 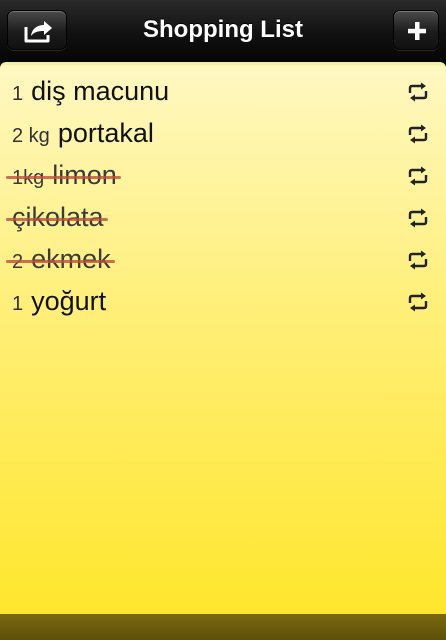 I want to click on list-item-text: çikolata, so click(x=57, y=219).